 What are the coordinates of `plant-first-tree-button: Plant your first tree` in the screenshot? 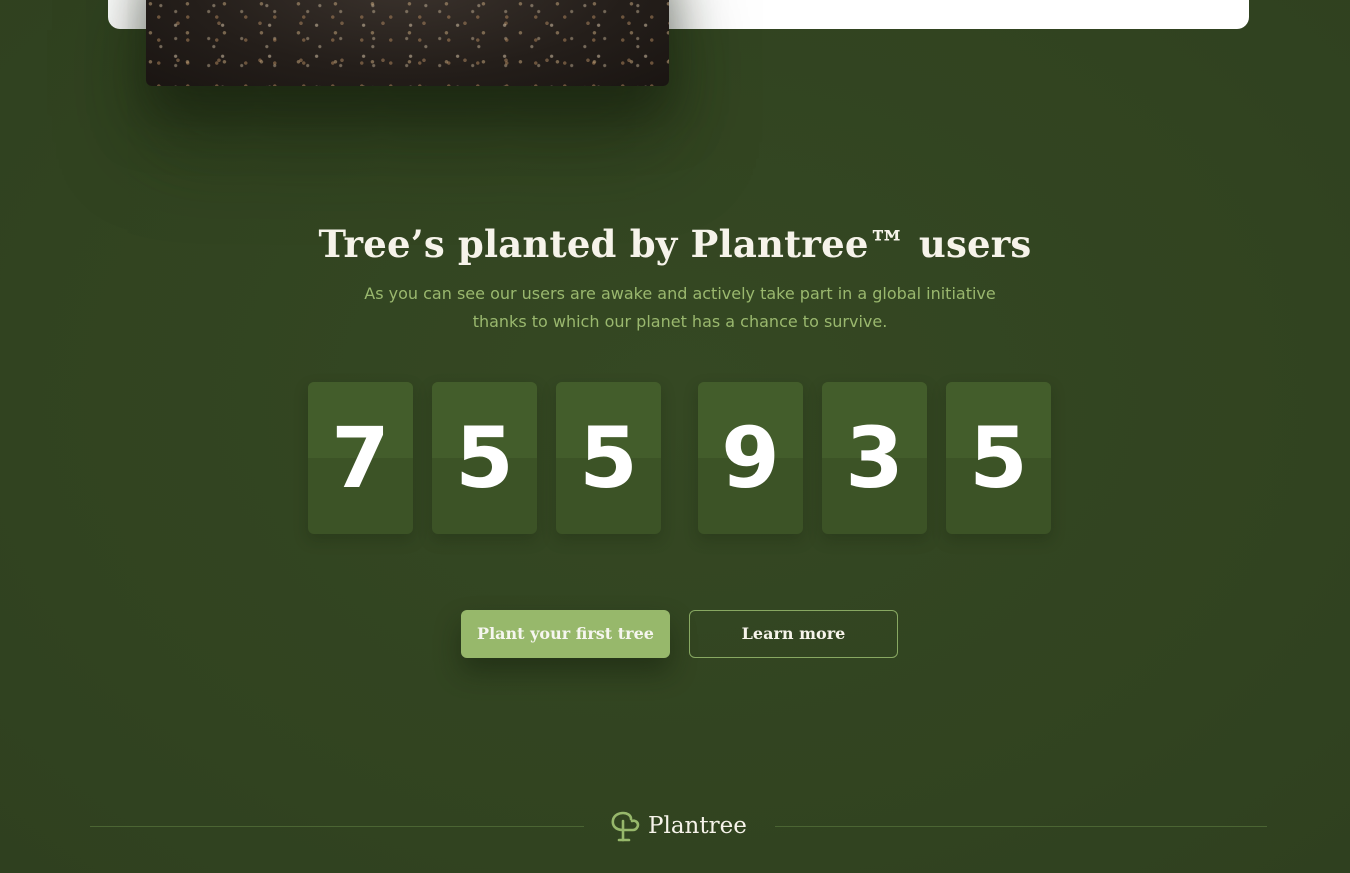 It's located at (565, 634).